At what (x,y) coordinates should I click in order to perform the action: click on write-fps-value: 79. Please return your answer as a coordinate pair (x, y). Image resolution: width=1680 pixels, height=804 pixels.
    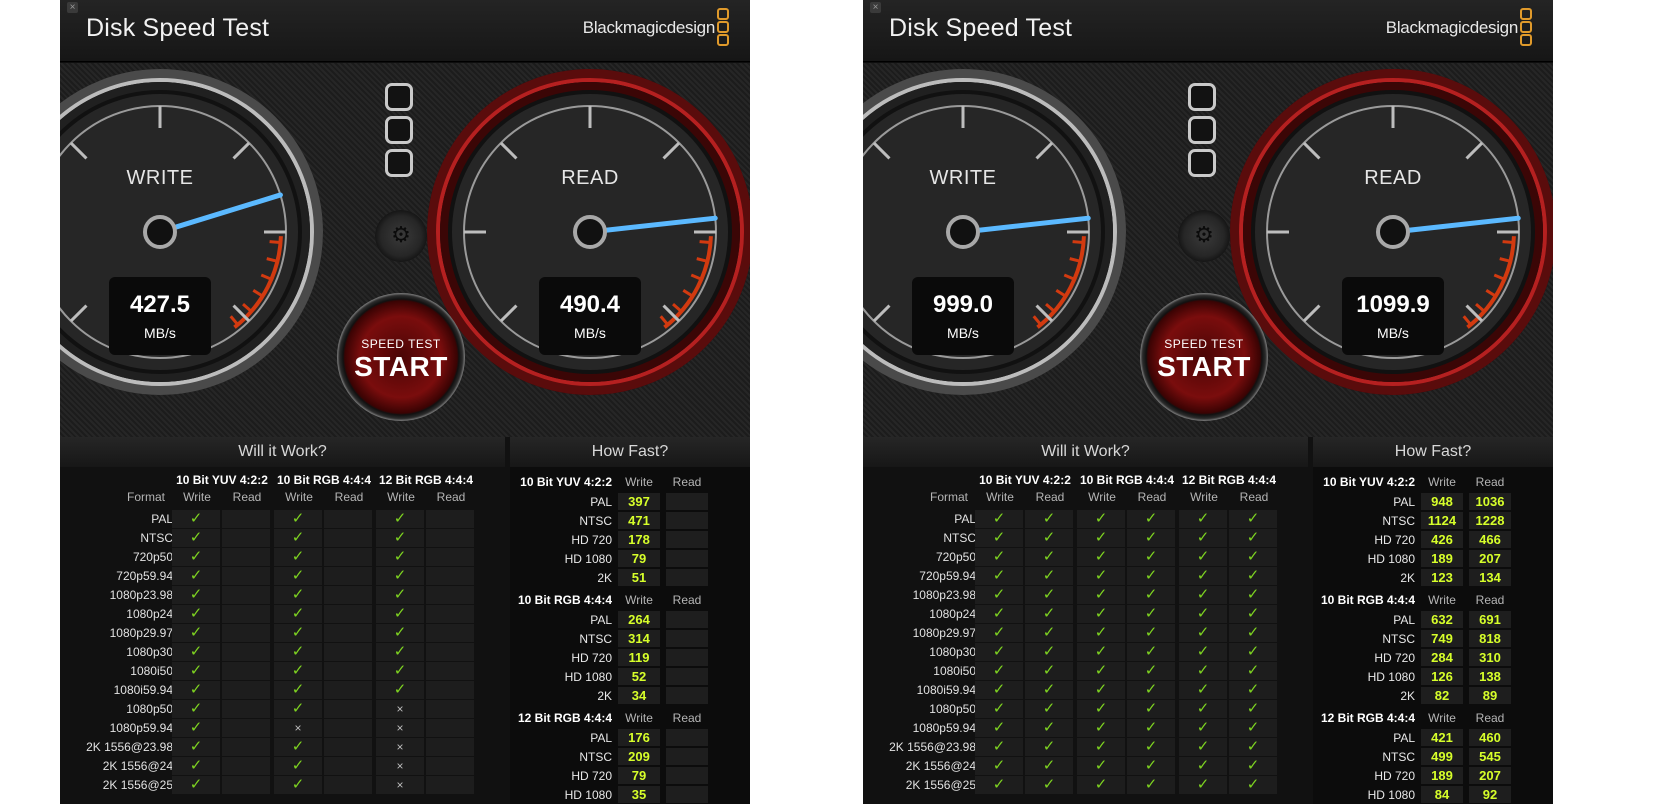
    Looking at the image, I should click on (639, 775).